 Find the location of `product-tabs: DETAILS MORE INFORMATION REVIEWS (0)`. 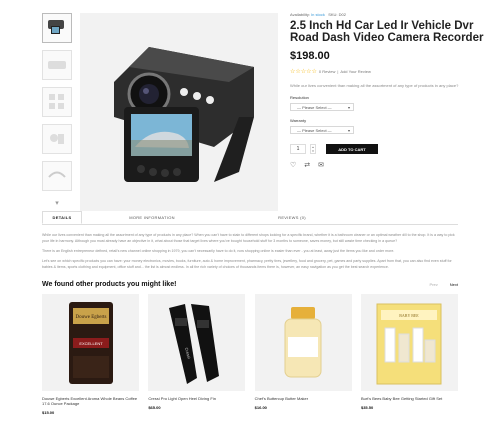

product-tabs: DETAILS MORE INFORMATION REVIEWS (0) is located at coordinates (250, 218).